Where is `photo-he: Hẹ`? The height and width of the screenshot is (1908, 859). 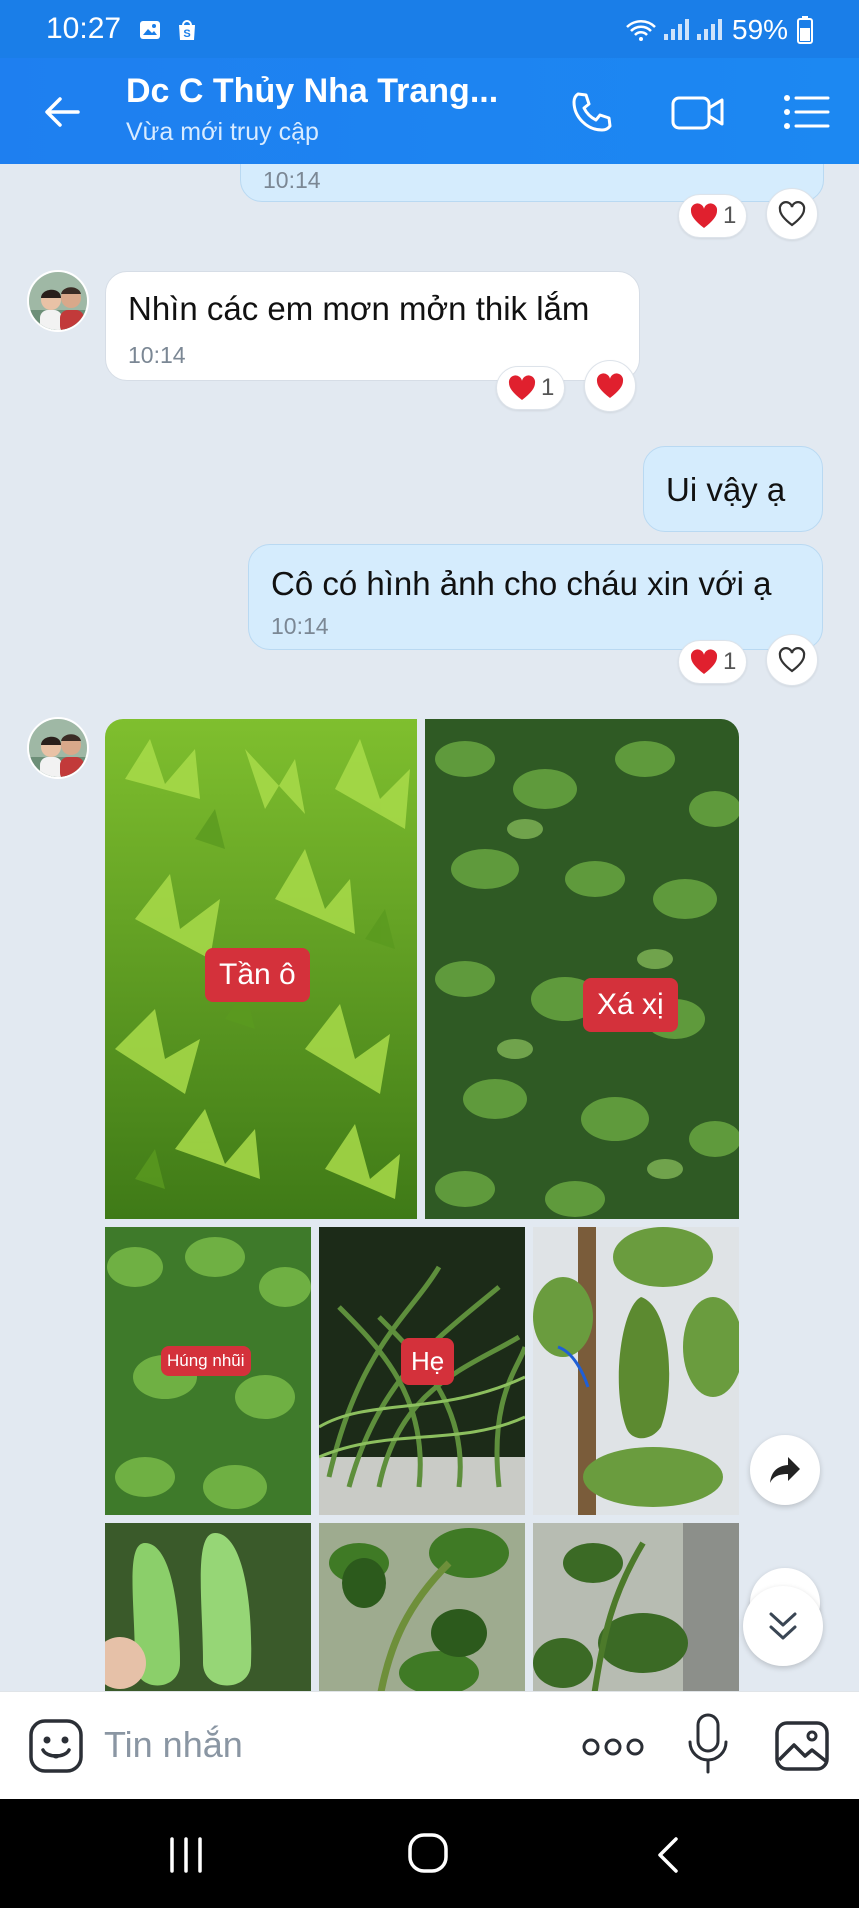 photo-he: Hẹ is located at coordinates (422, 1371).